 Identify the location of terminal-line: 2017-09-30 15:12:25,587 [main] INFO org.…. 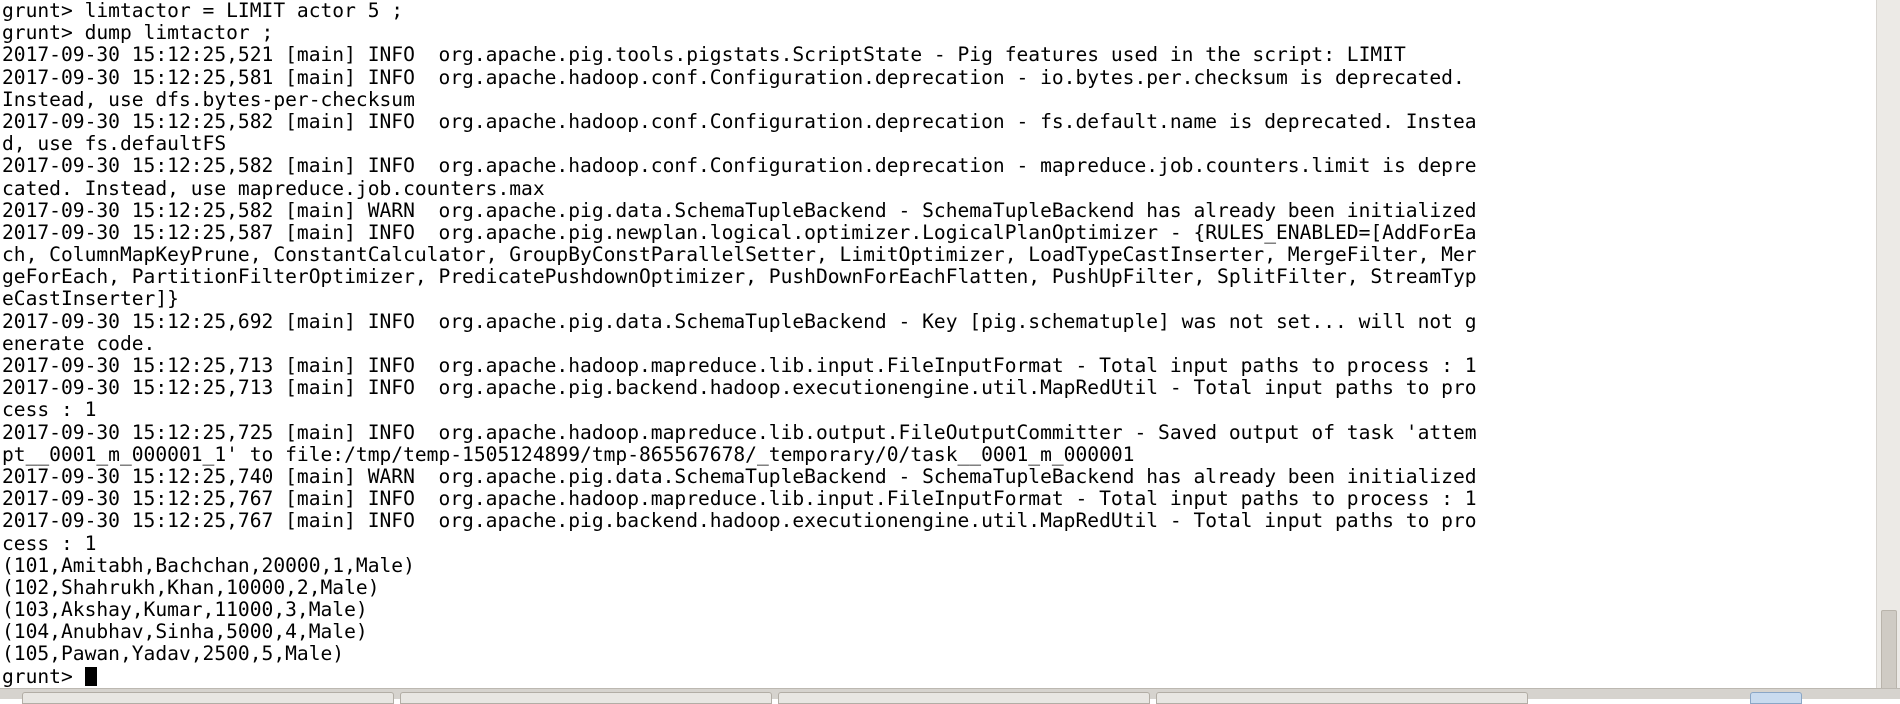
(739, 232).